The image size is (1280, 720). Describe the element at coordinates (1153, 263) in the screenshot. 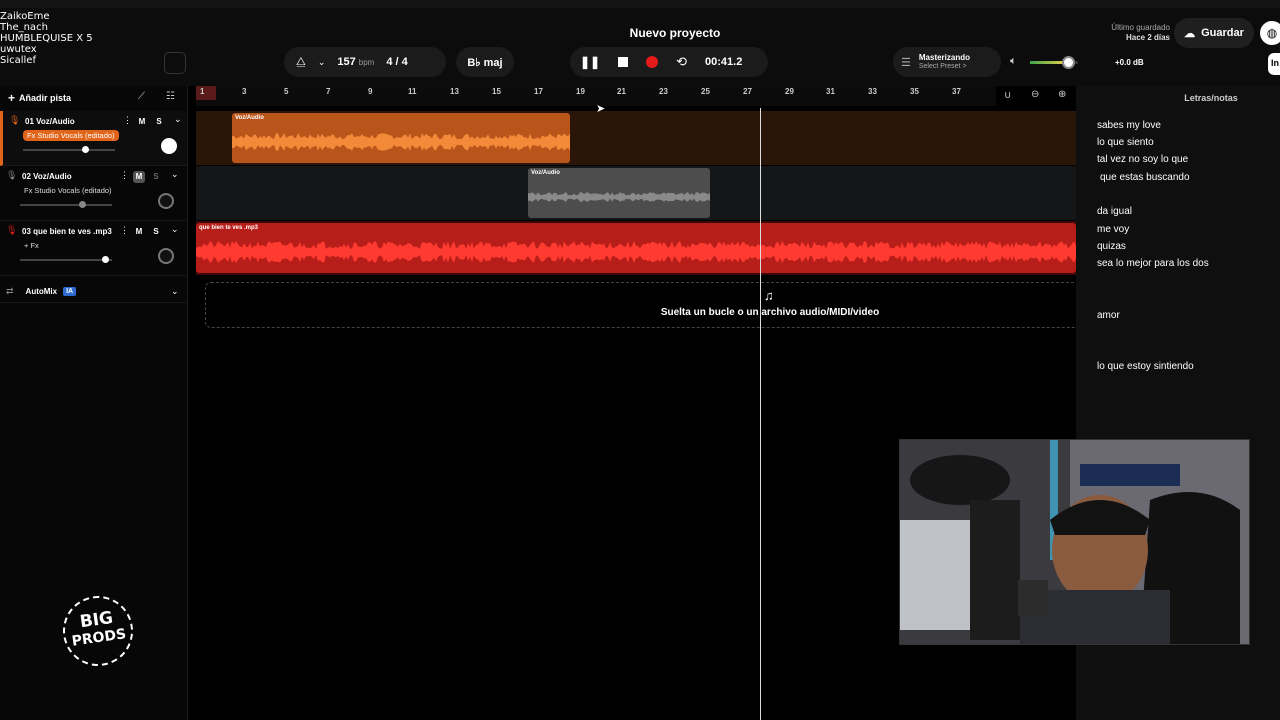

I see `lyric-line: sea lo mejor para los dos` at that location.